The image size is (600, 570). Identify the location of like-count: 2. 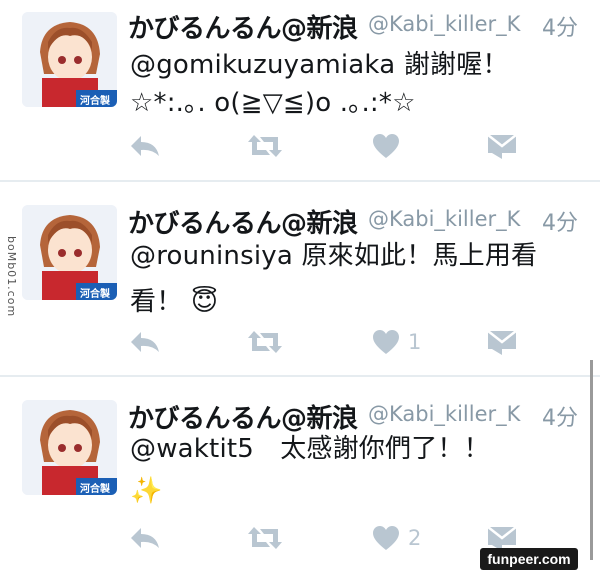
(415, 538).